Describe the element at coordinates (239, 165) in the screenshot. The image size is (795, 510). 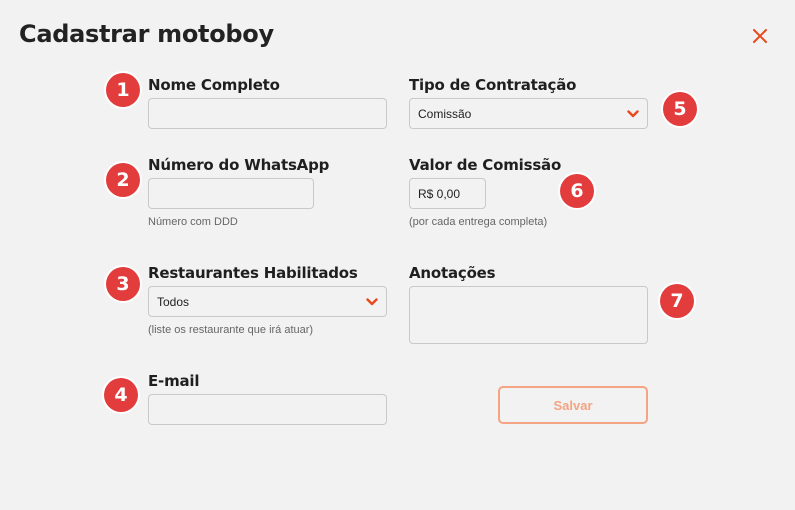
I see `whatsapp-label: Número do WhatsApp` at that location.